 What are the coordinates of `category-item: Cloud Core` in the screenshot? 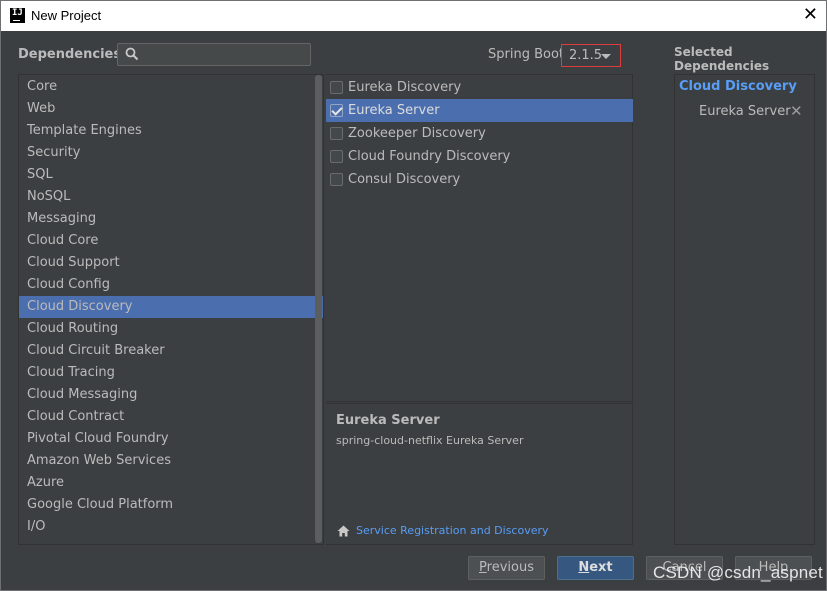 It's located at (171, 241).